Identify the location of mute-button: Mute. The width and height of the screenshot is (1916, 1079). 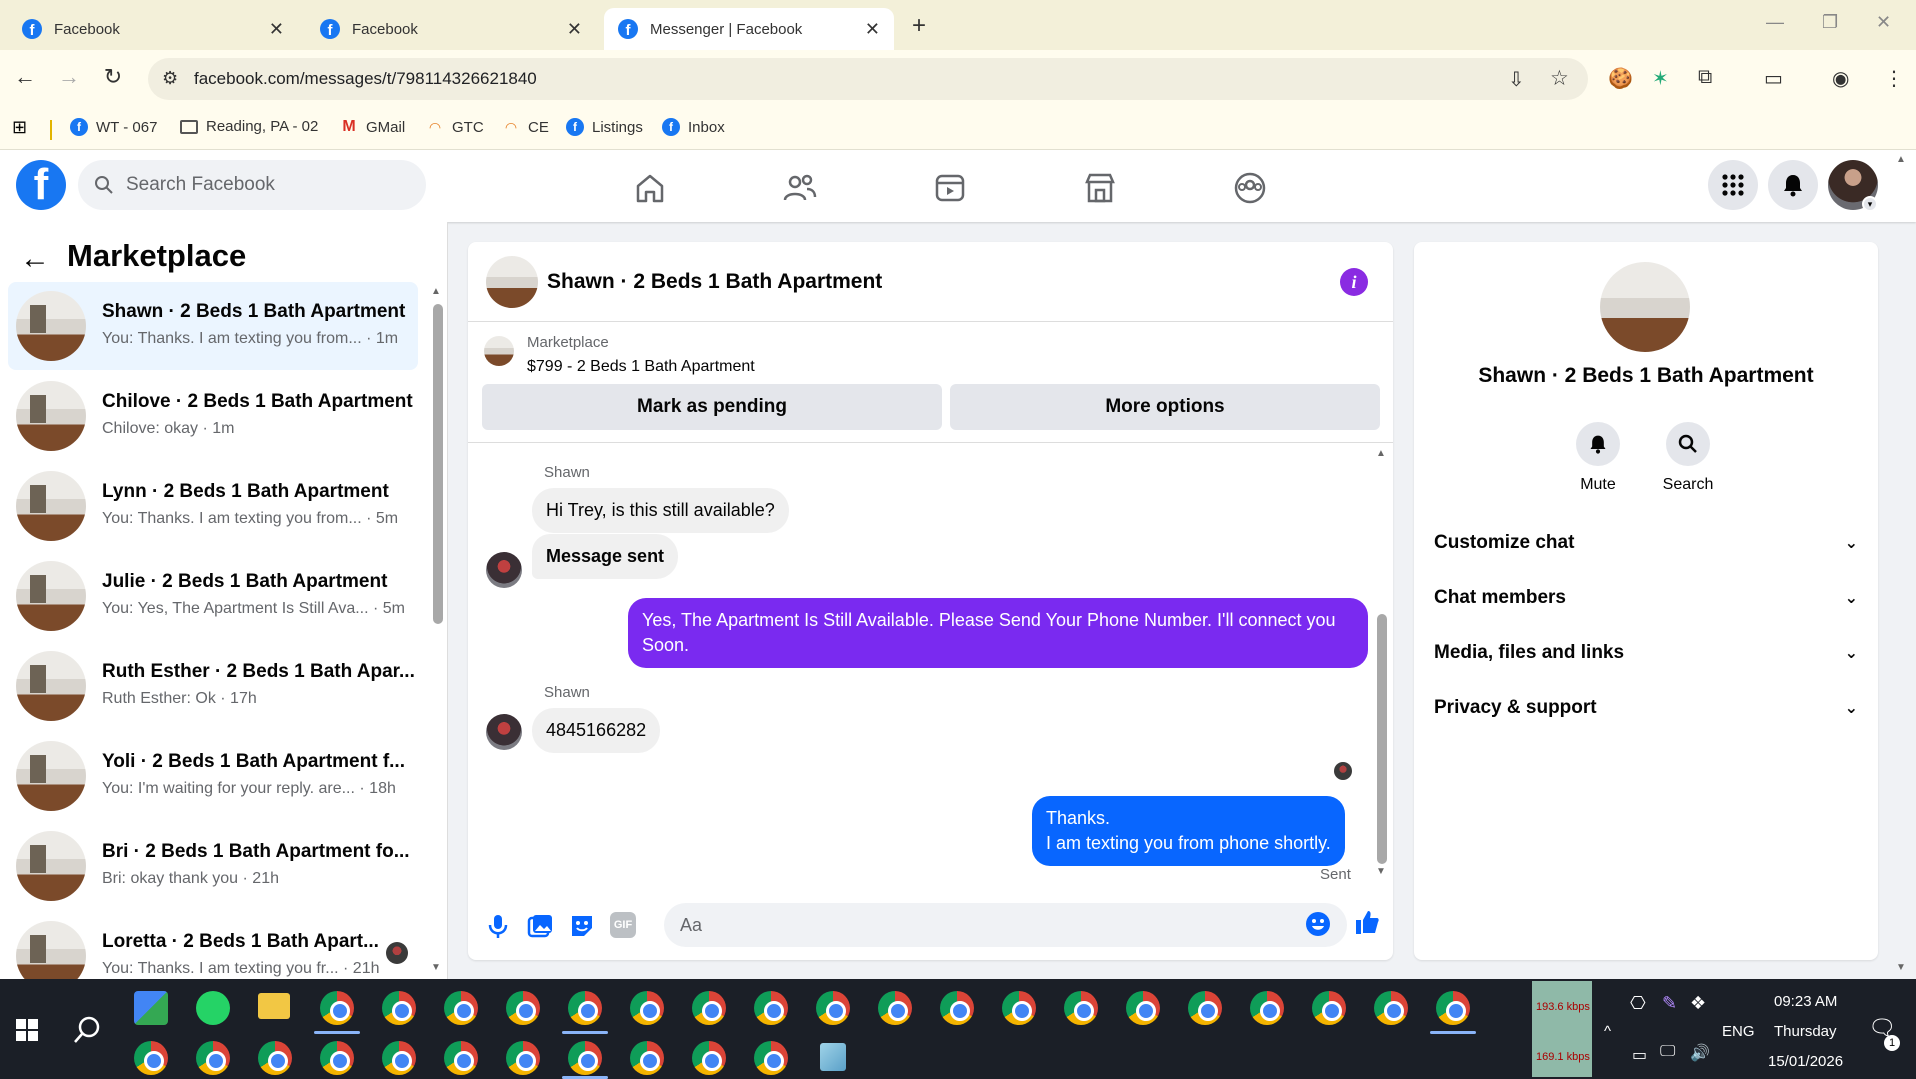
(1598, 458).